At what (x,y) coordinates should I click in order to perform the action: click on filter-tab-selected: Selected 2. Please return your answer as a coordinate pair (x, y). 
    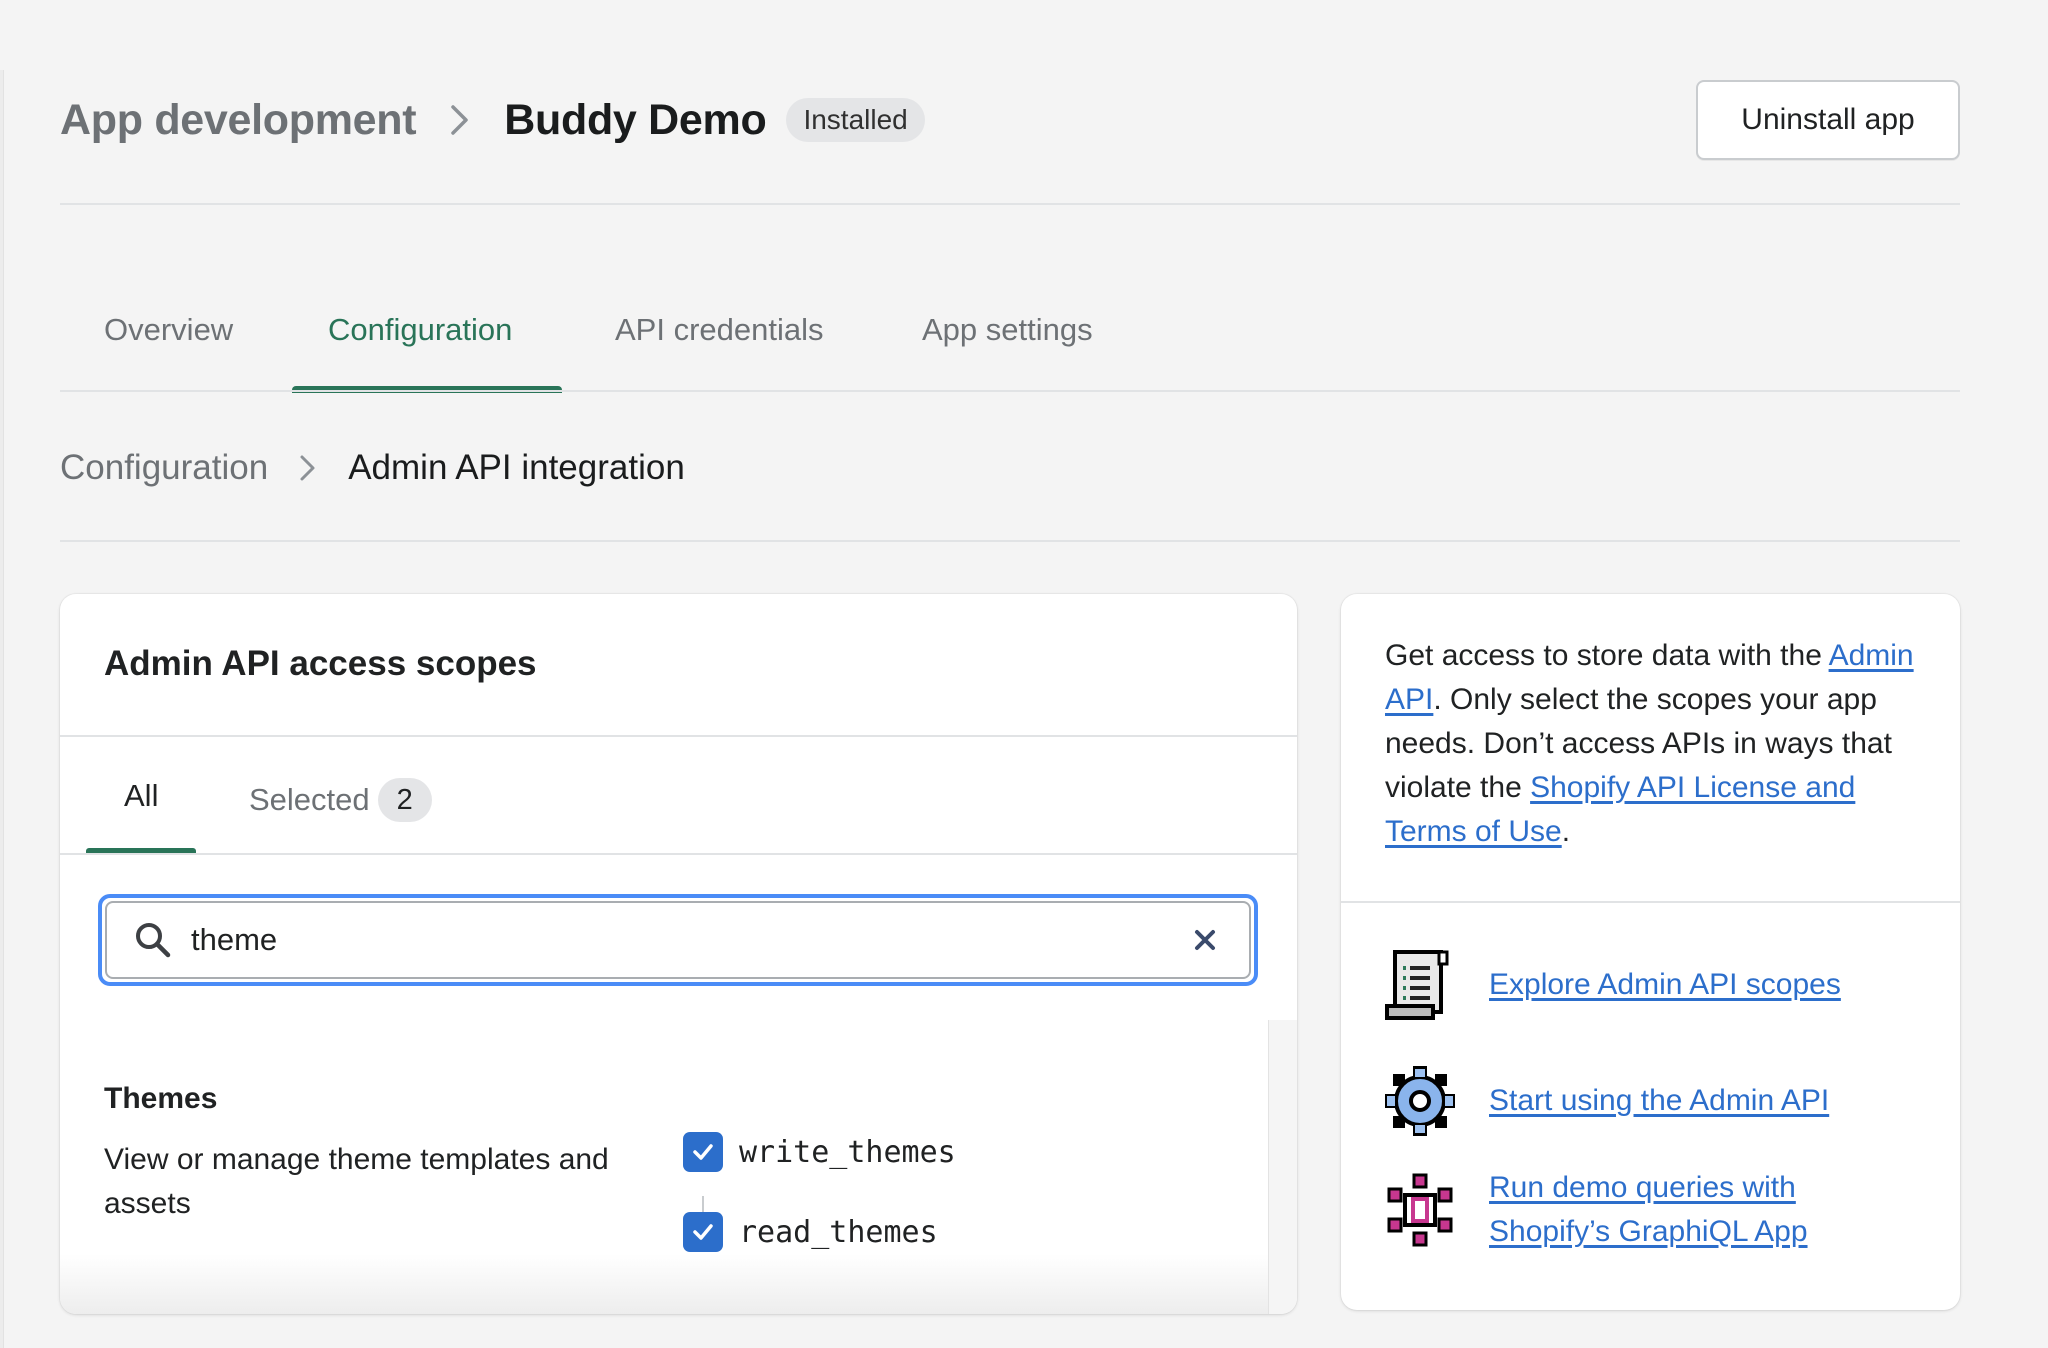
    Looking at the image, I should click on (340, 800).